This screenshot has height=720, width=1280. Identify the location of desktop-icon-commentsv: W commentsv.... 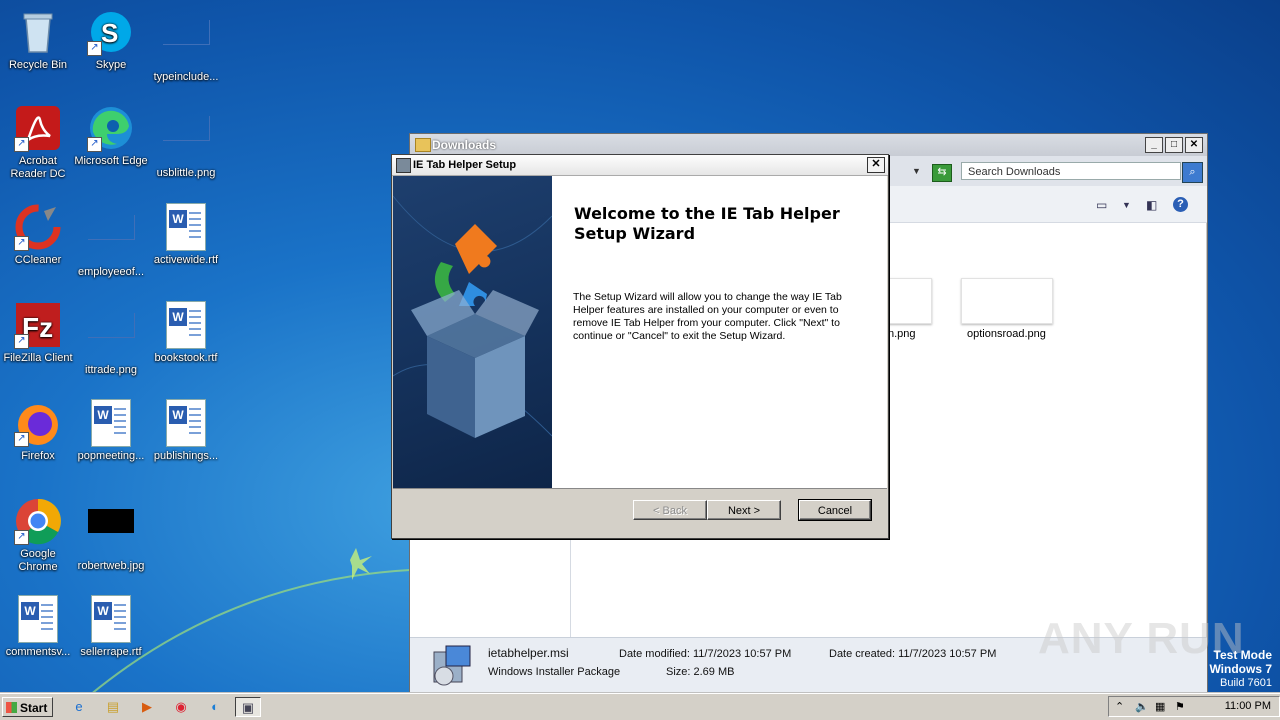
(38, 627).